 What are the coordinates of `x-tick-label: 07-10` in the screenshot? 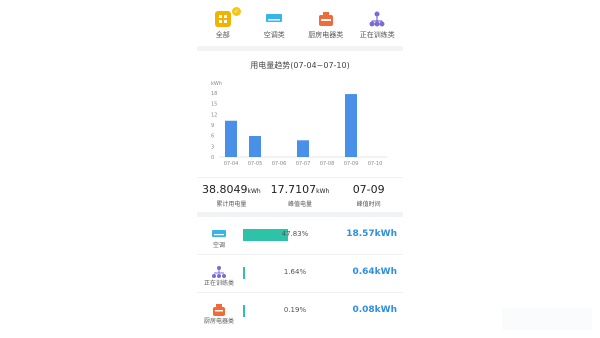 It's located at (375, 164).